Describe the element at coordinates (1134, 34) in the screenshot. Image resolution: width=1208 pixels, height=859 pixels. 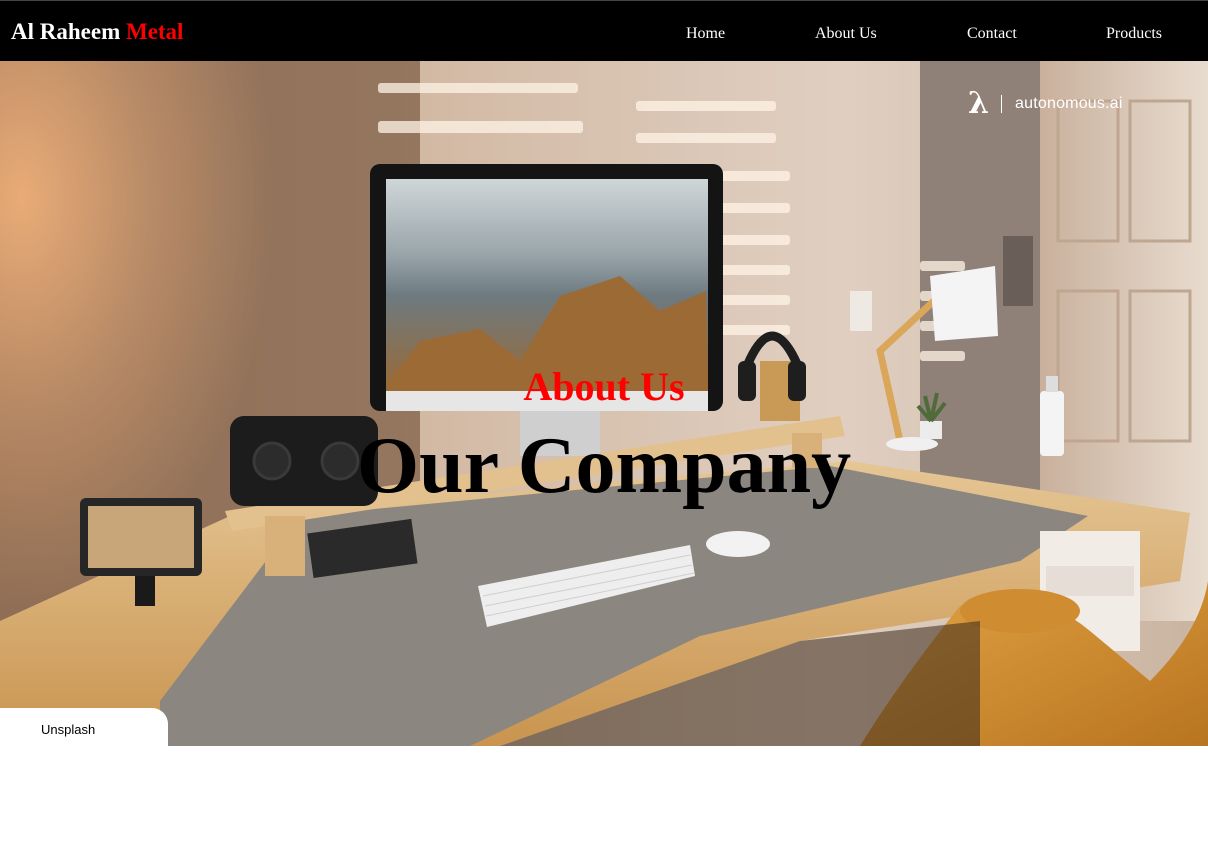
I see `nav-link-products: Products` at that location.